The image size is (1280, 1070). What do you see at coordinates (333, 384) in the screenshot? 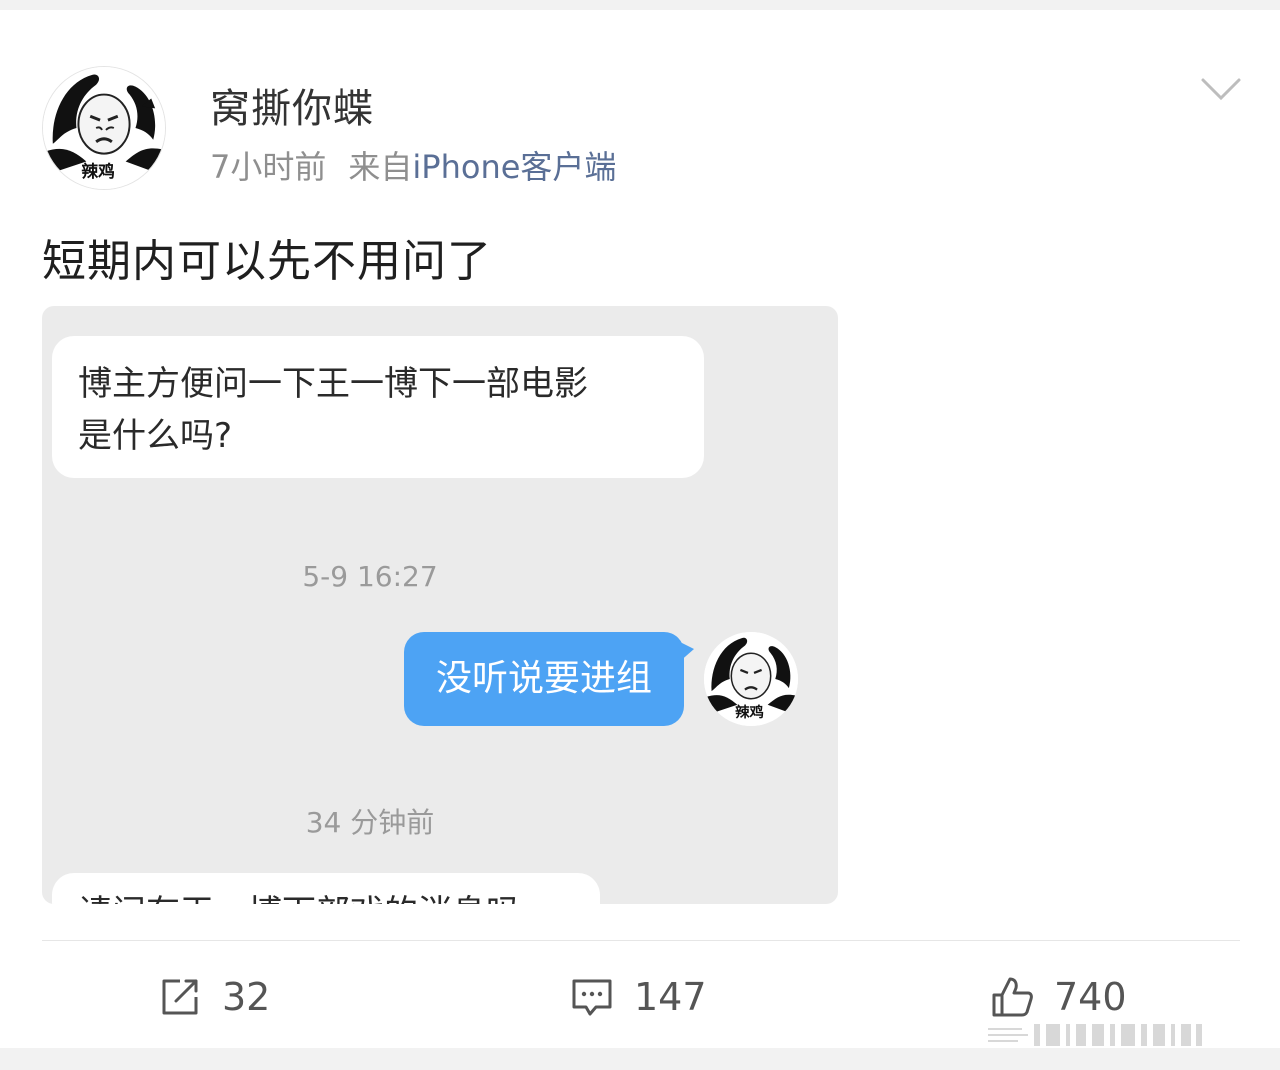
I see `incoming-message-line: 博主方便问一下王一博下一部电影` at bounding box center [333, 384].